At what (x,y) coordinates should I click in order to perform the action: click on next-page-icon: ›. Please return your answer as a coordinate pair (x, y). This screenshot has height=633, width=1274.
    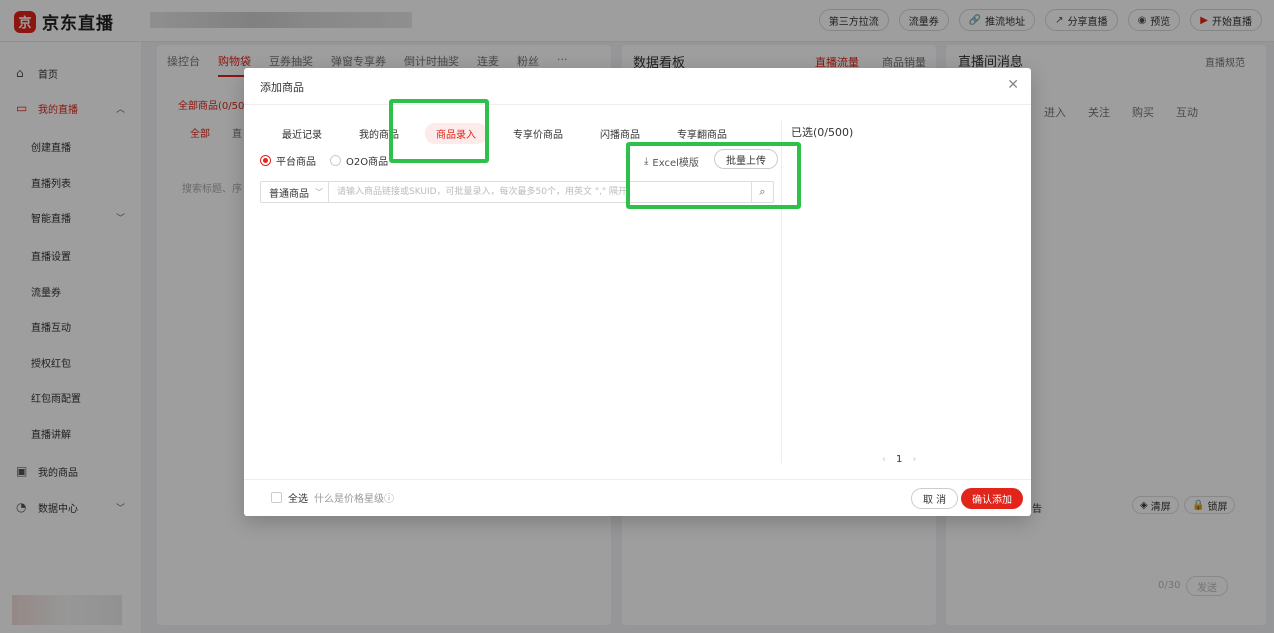
    Looking at the image, I should click on (914, 459).